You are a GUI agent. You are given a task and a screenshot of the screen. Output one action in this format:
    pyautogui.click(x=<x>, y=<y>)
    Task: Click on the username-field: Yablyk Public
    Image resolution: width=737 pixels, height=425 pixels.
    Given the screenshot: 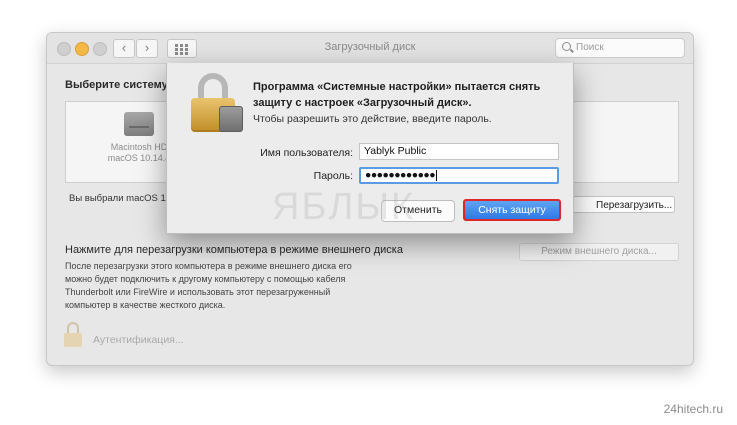 What is the action you would take?
    pyautogui.click(x=459, y=151)
    